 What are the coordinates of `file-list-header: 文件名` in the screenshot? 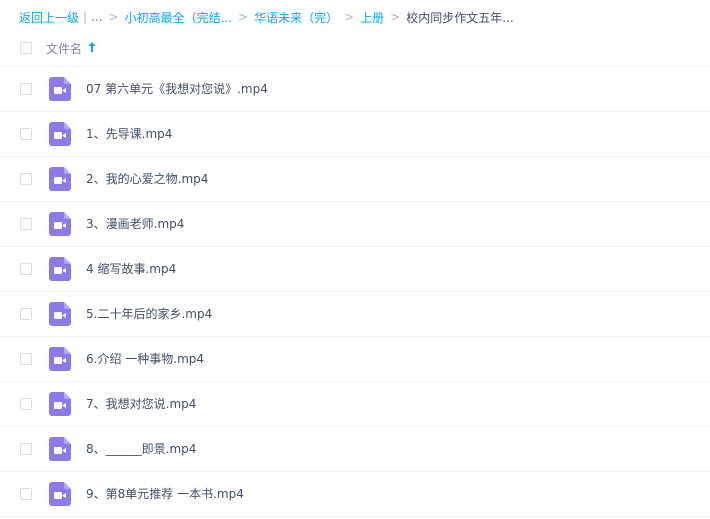 It's located at (355, 48).